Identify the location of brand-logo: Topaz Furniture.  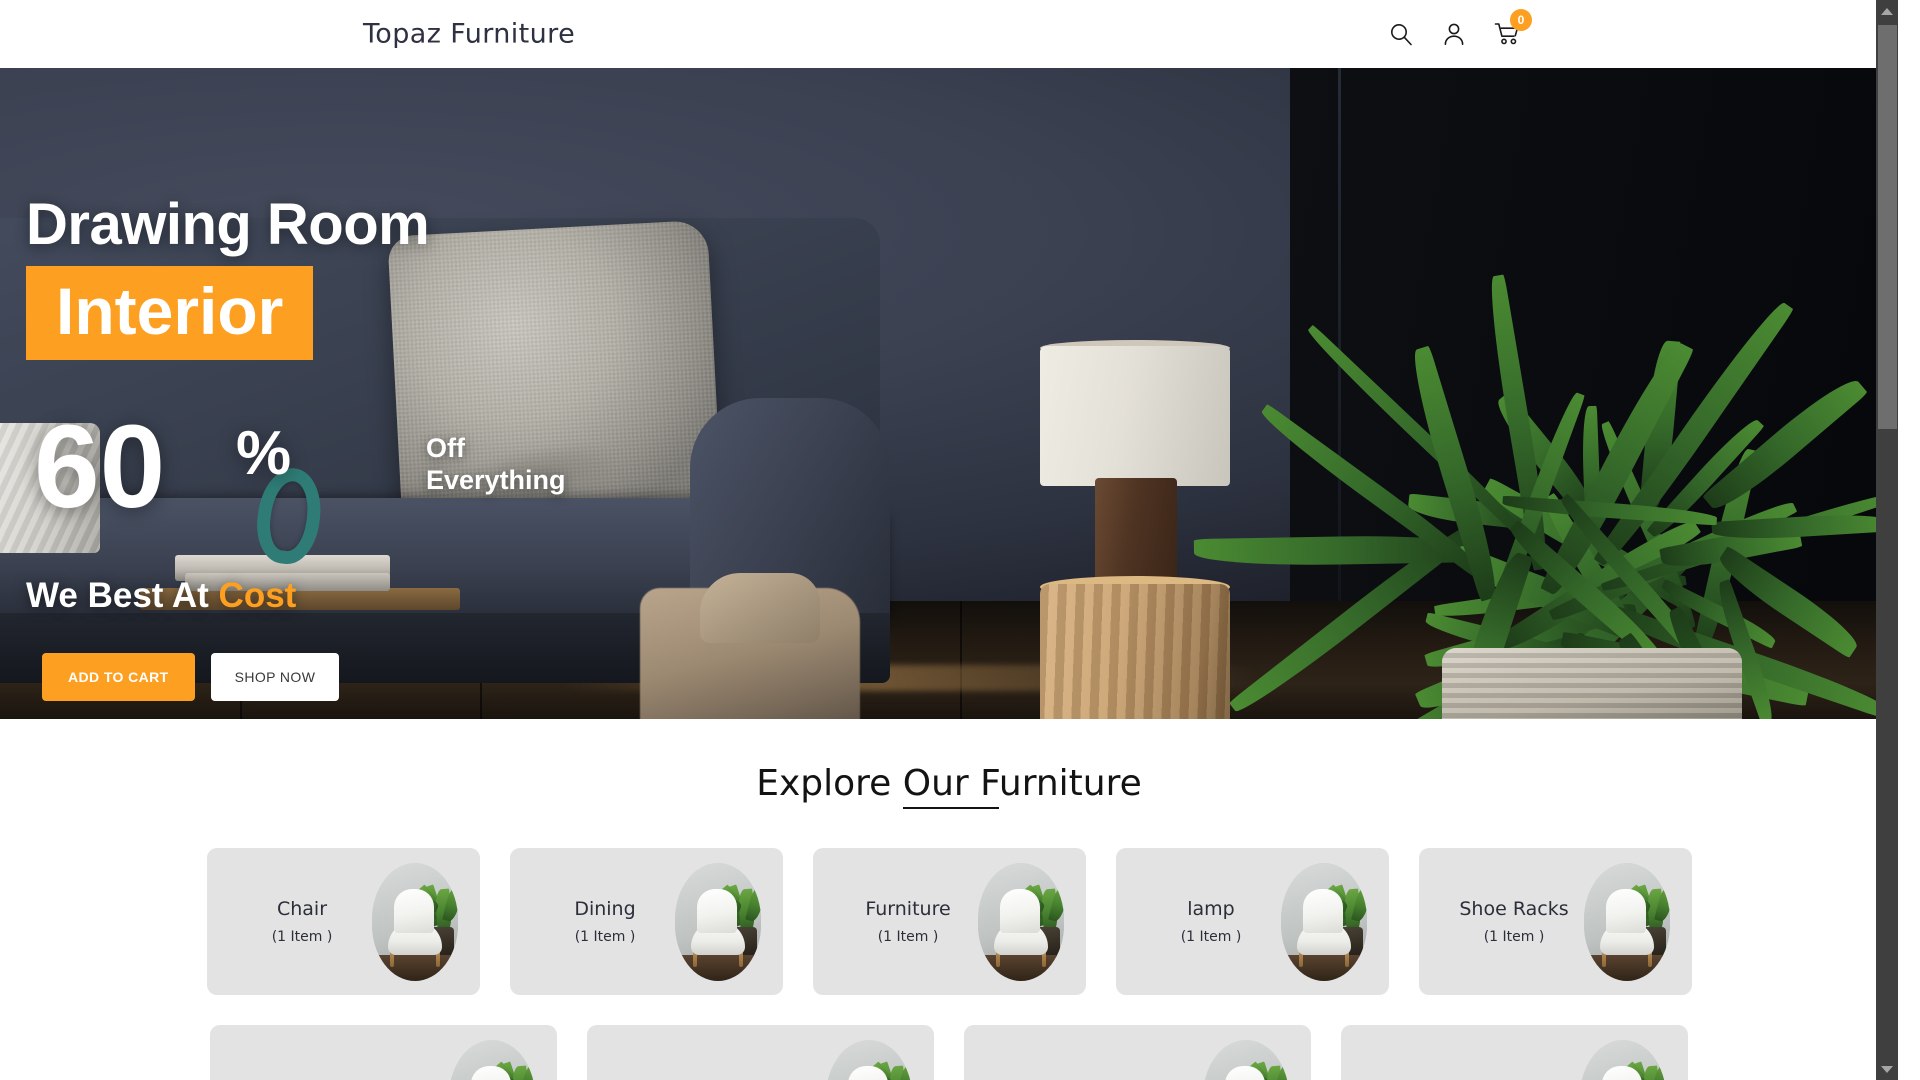
(469, 34).